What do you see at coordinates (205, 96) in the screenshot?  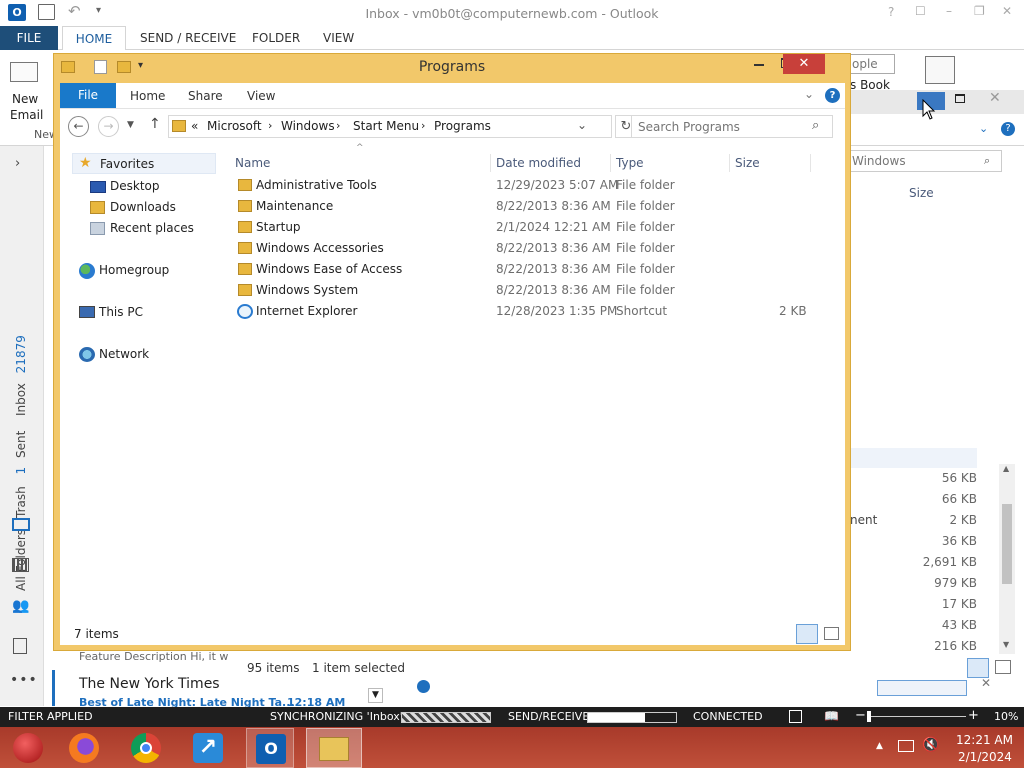 I see `ex-tab-share: Share` at bounding box center [205, 96].